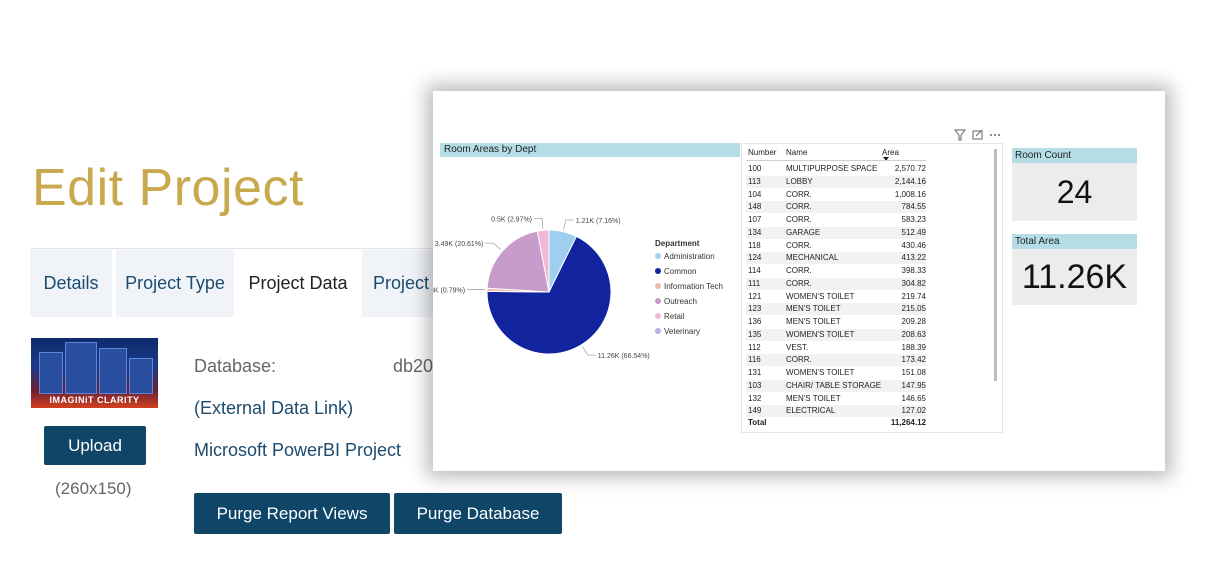  I want to click on table-cell-number: 100, so click(755, 168).